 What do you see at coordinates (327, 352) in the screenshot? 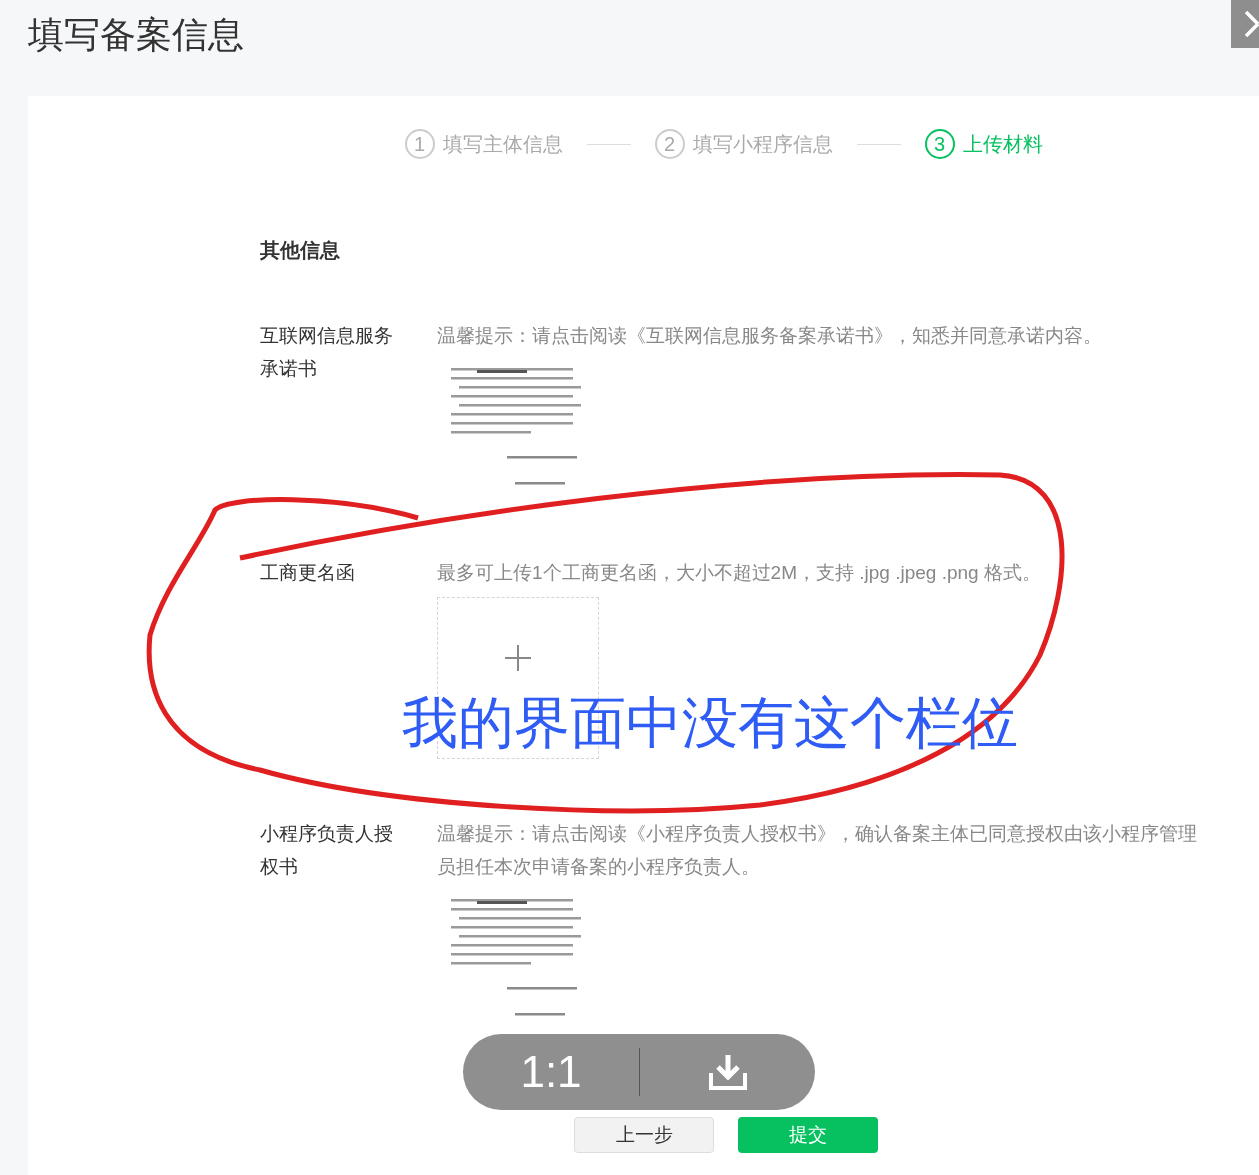
I see `field-label: 互联网信息服务承诺书` at bounding box center [327, 352].